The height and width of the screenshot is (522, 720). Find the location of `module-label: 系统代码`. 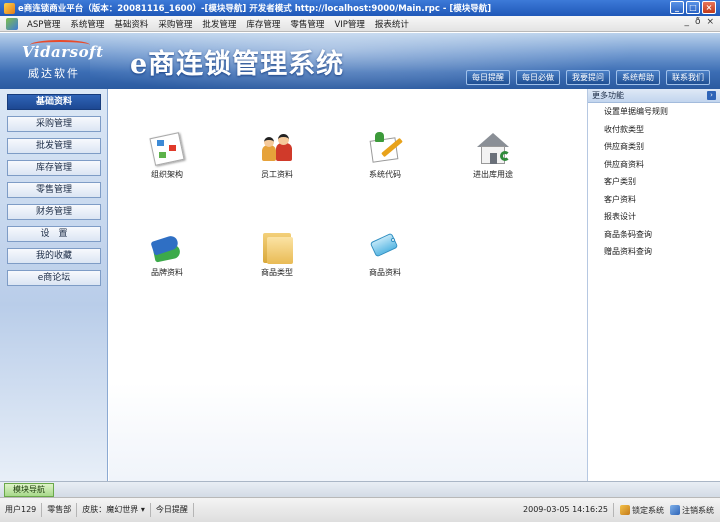

module-label: 系统代码 is located at coordinates (385, 174).